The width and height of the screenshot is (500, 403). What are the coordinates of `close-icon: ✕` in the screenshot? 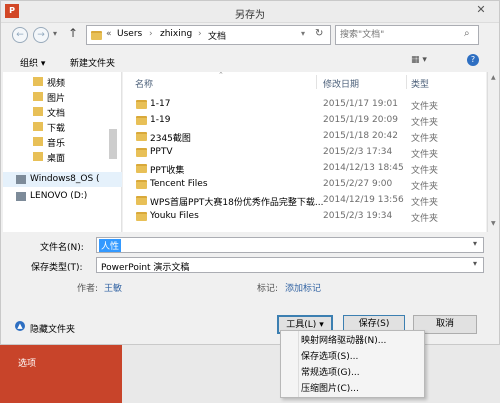 It's located at (481, 11).